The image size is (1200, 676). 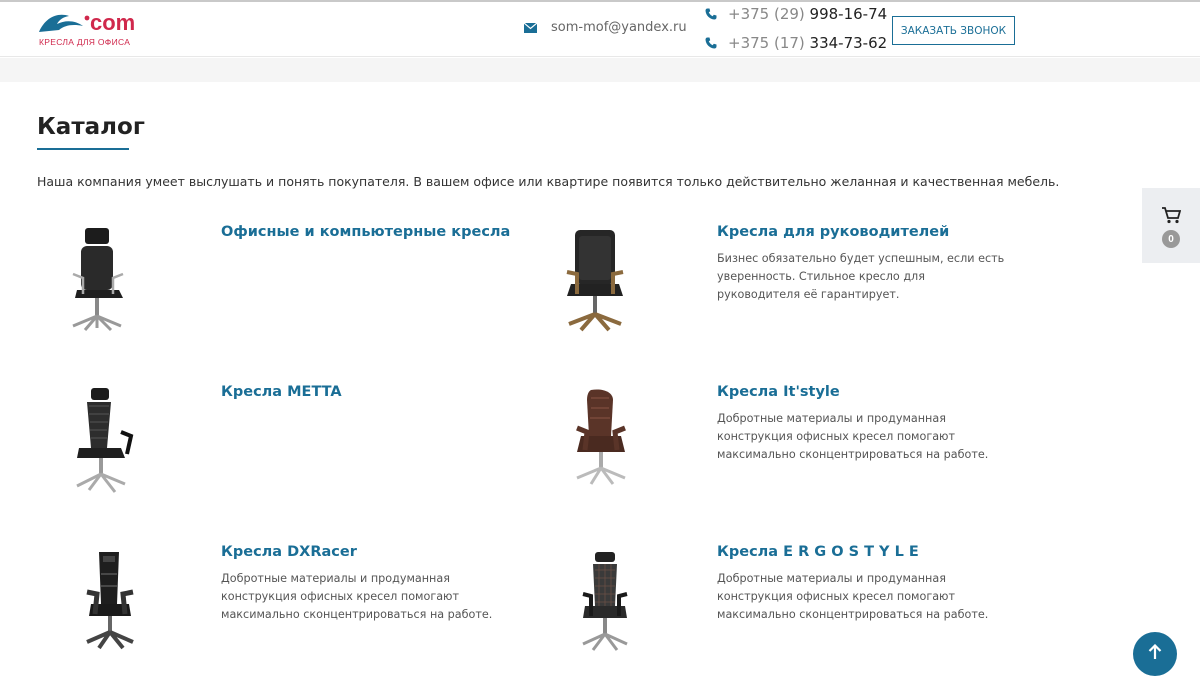 I want to click on phone-code: +375 (29), so click(x=766, y=14).